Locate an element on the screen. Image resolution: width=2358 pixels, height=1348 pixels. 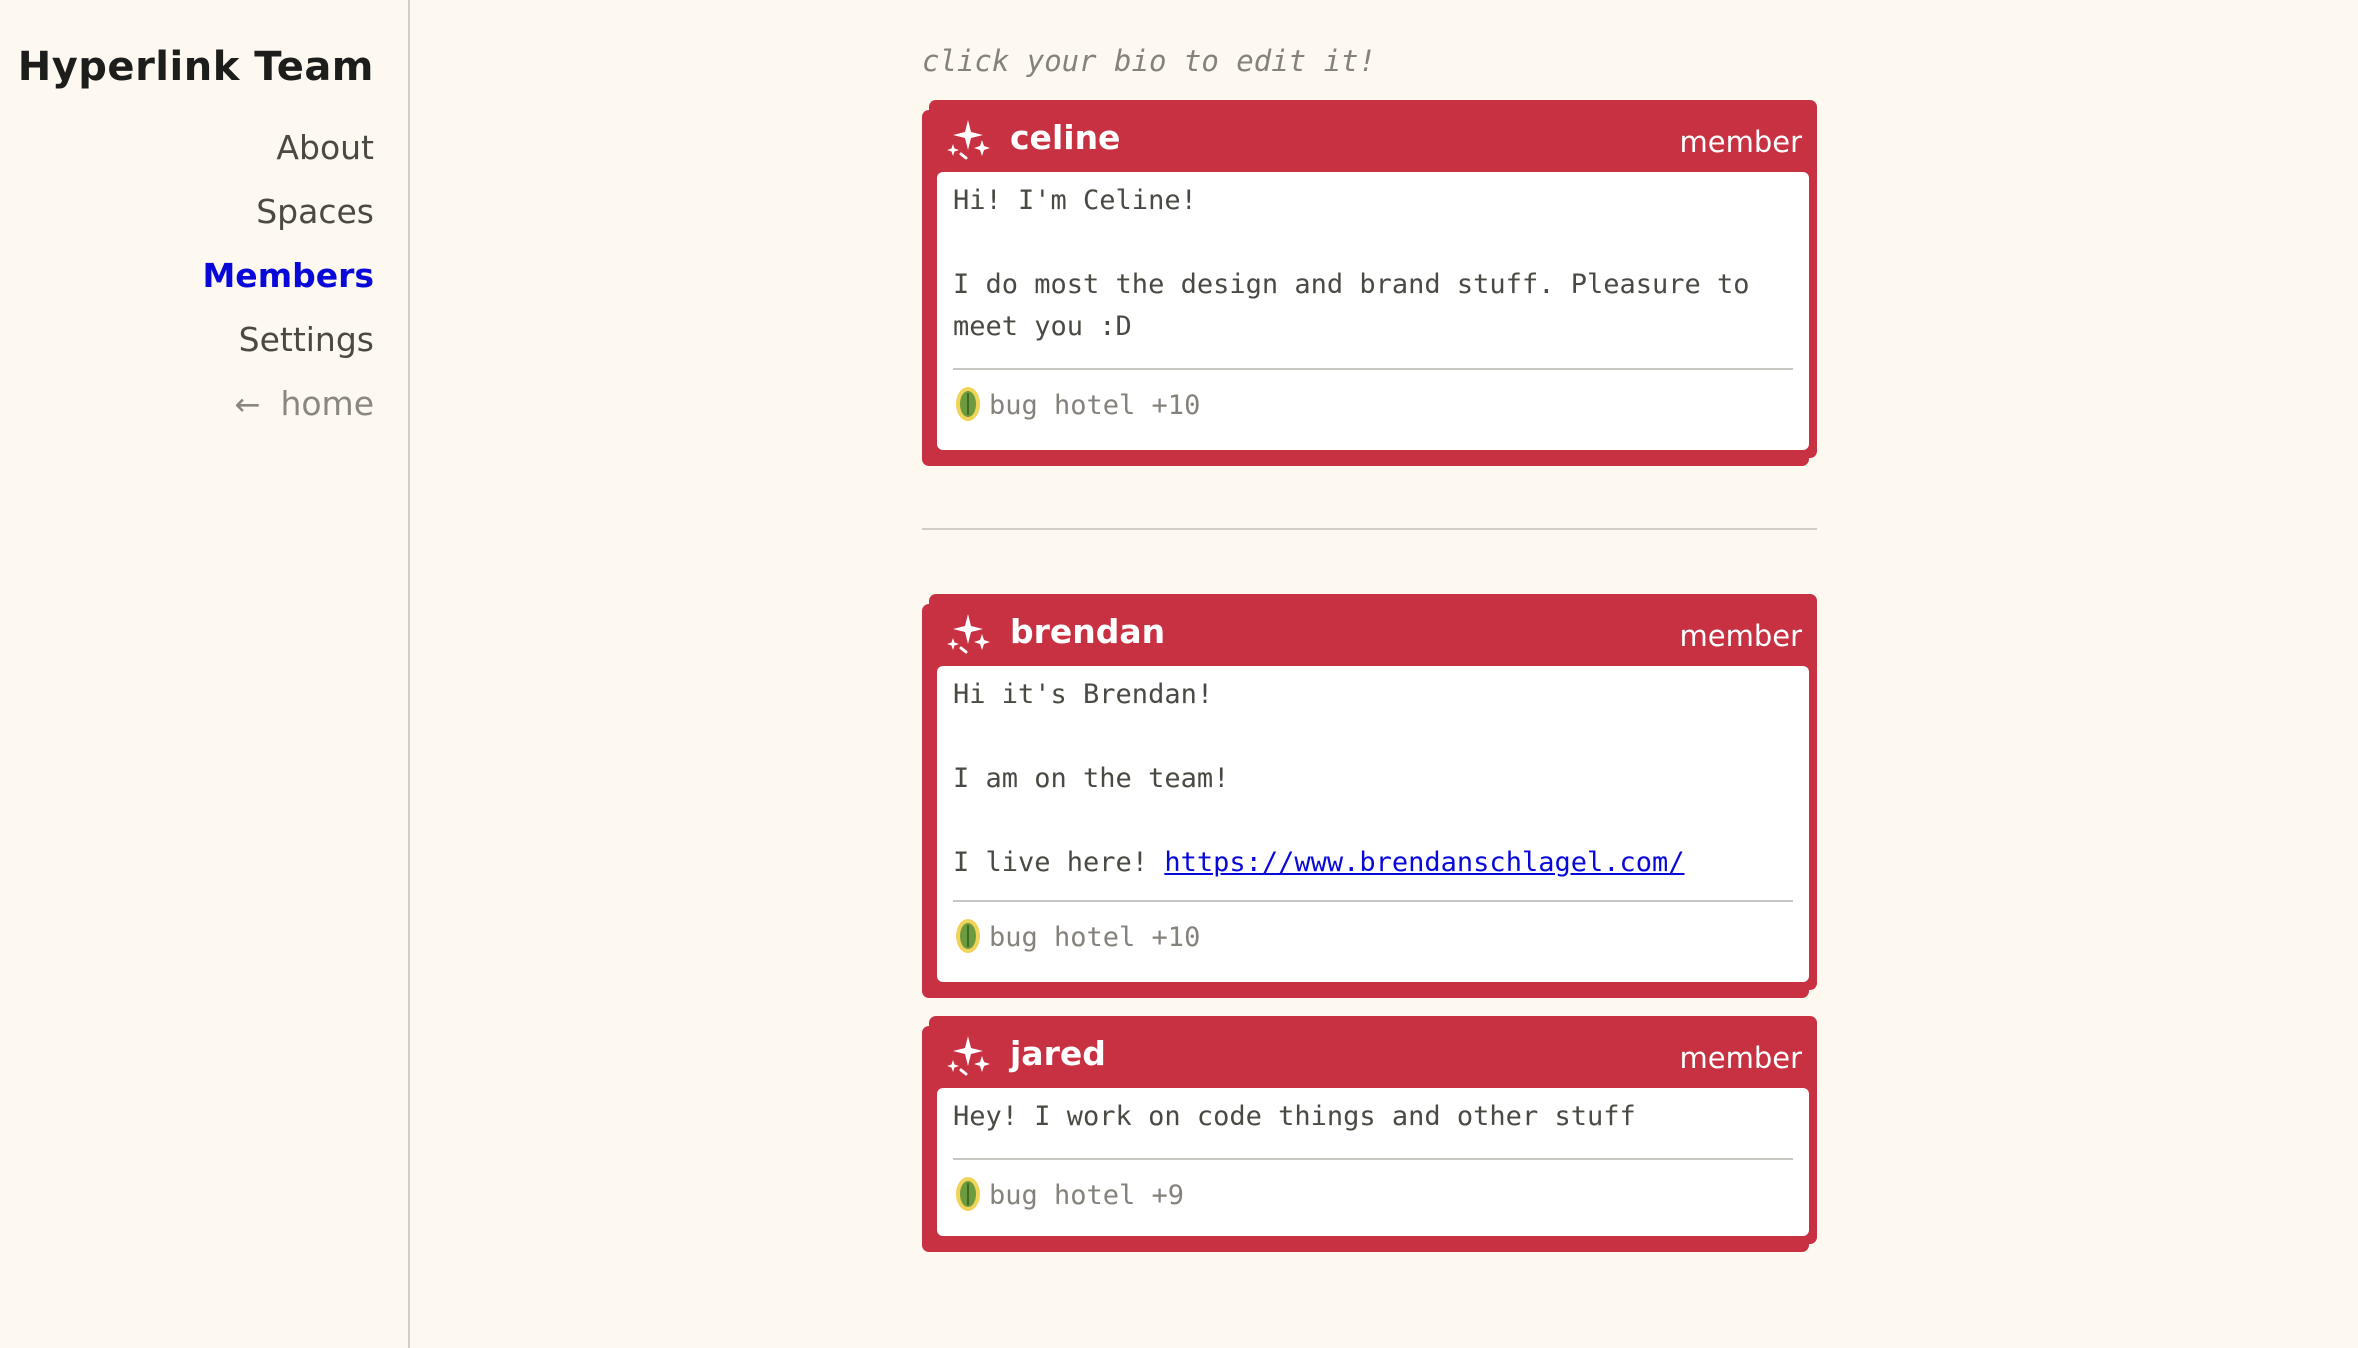
badge-label: bug hotel +9 is located at coordinates (1087, 1195).